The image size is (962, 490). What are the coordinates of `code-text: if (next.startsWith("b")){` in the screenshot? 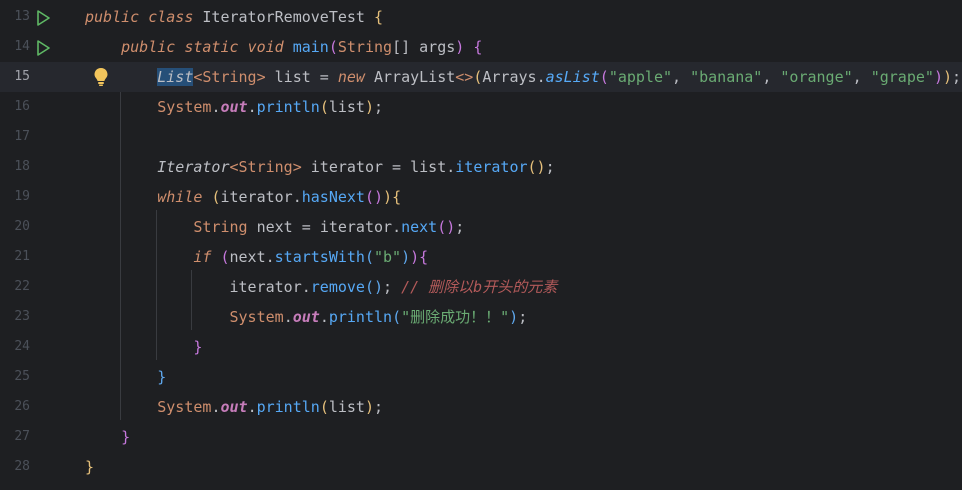 It's located at (311, 257).